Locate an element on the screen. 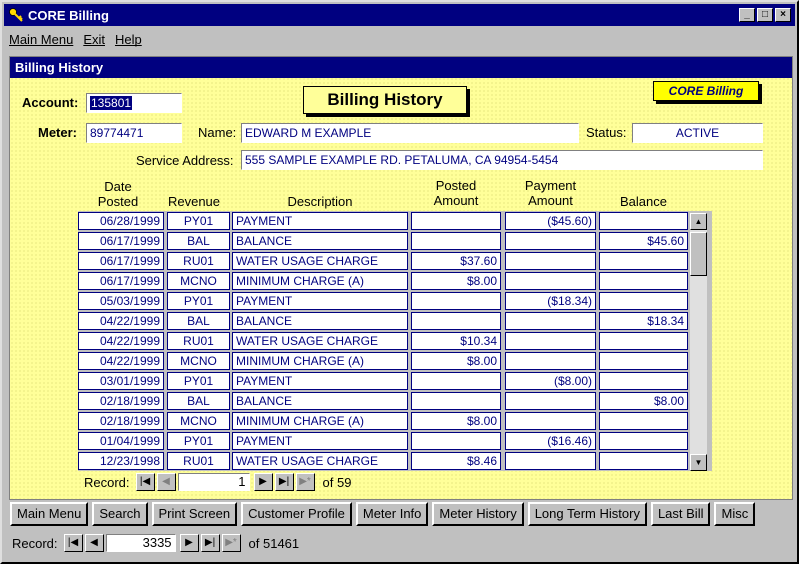  cell-date: 12/23/1998 is located at coordinates (121, 461).